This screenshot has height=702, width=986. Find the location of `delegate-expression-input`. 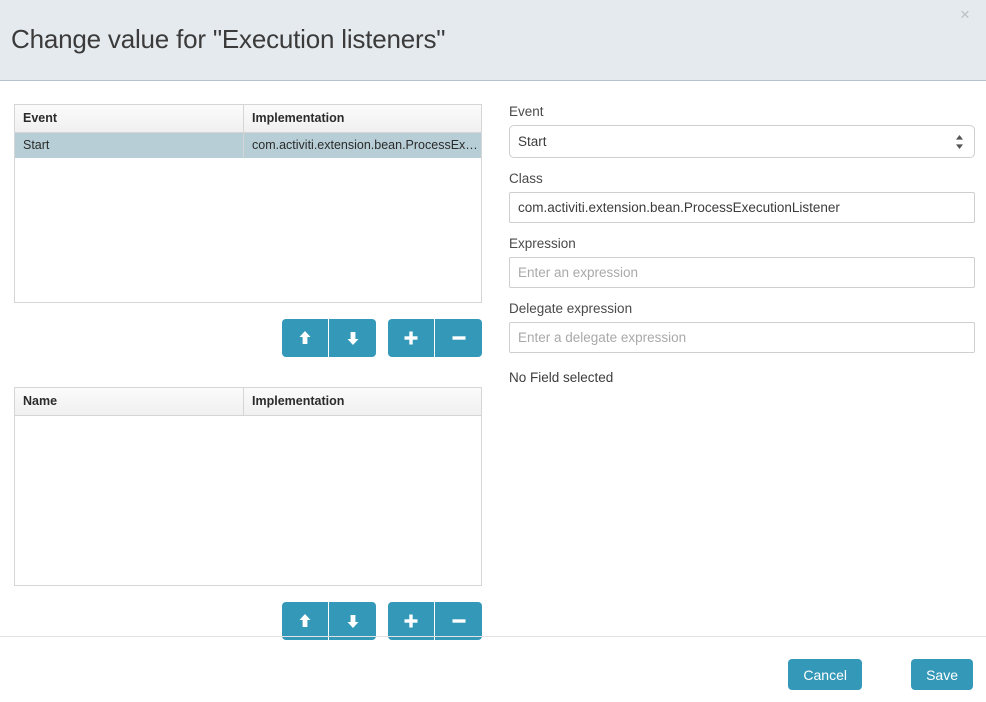

delegate-expression-input is located at coordinates (742, 337).